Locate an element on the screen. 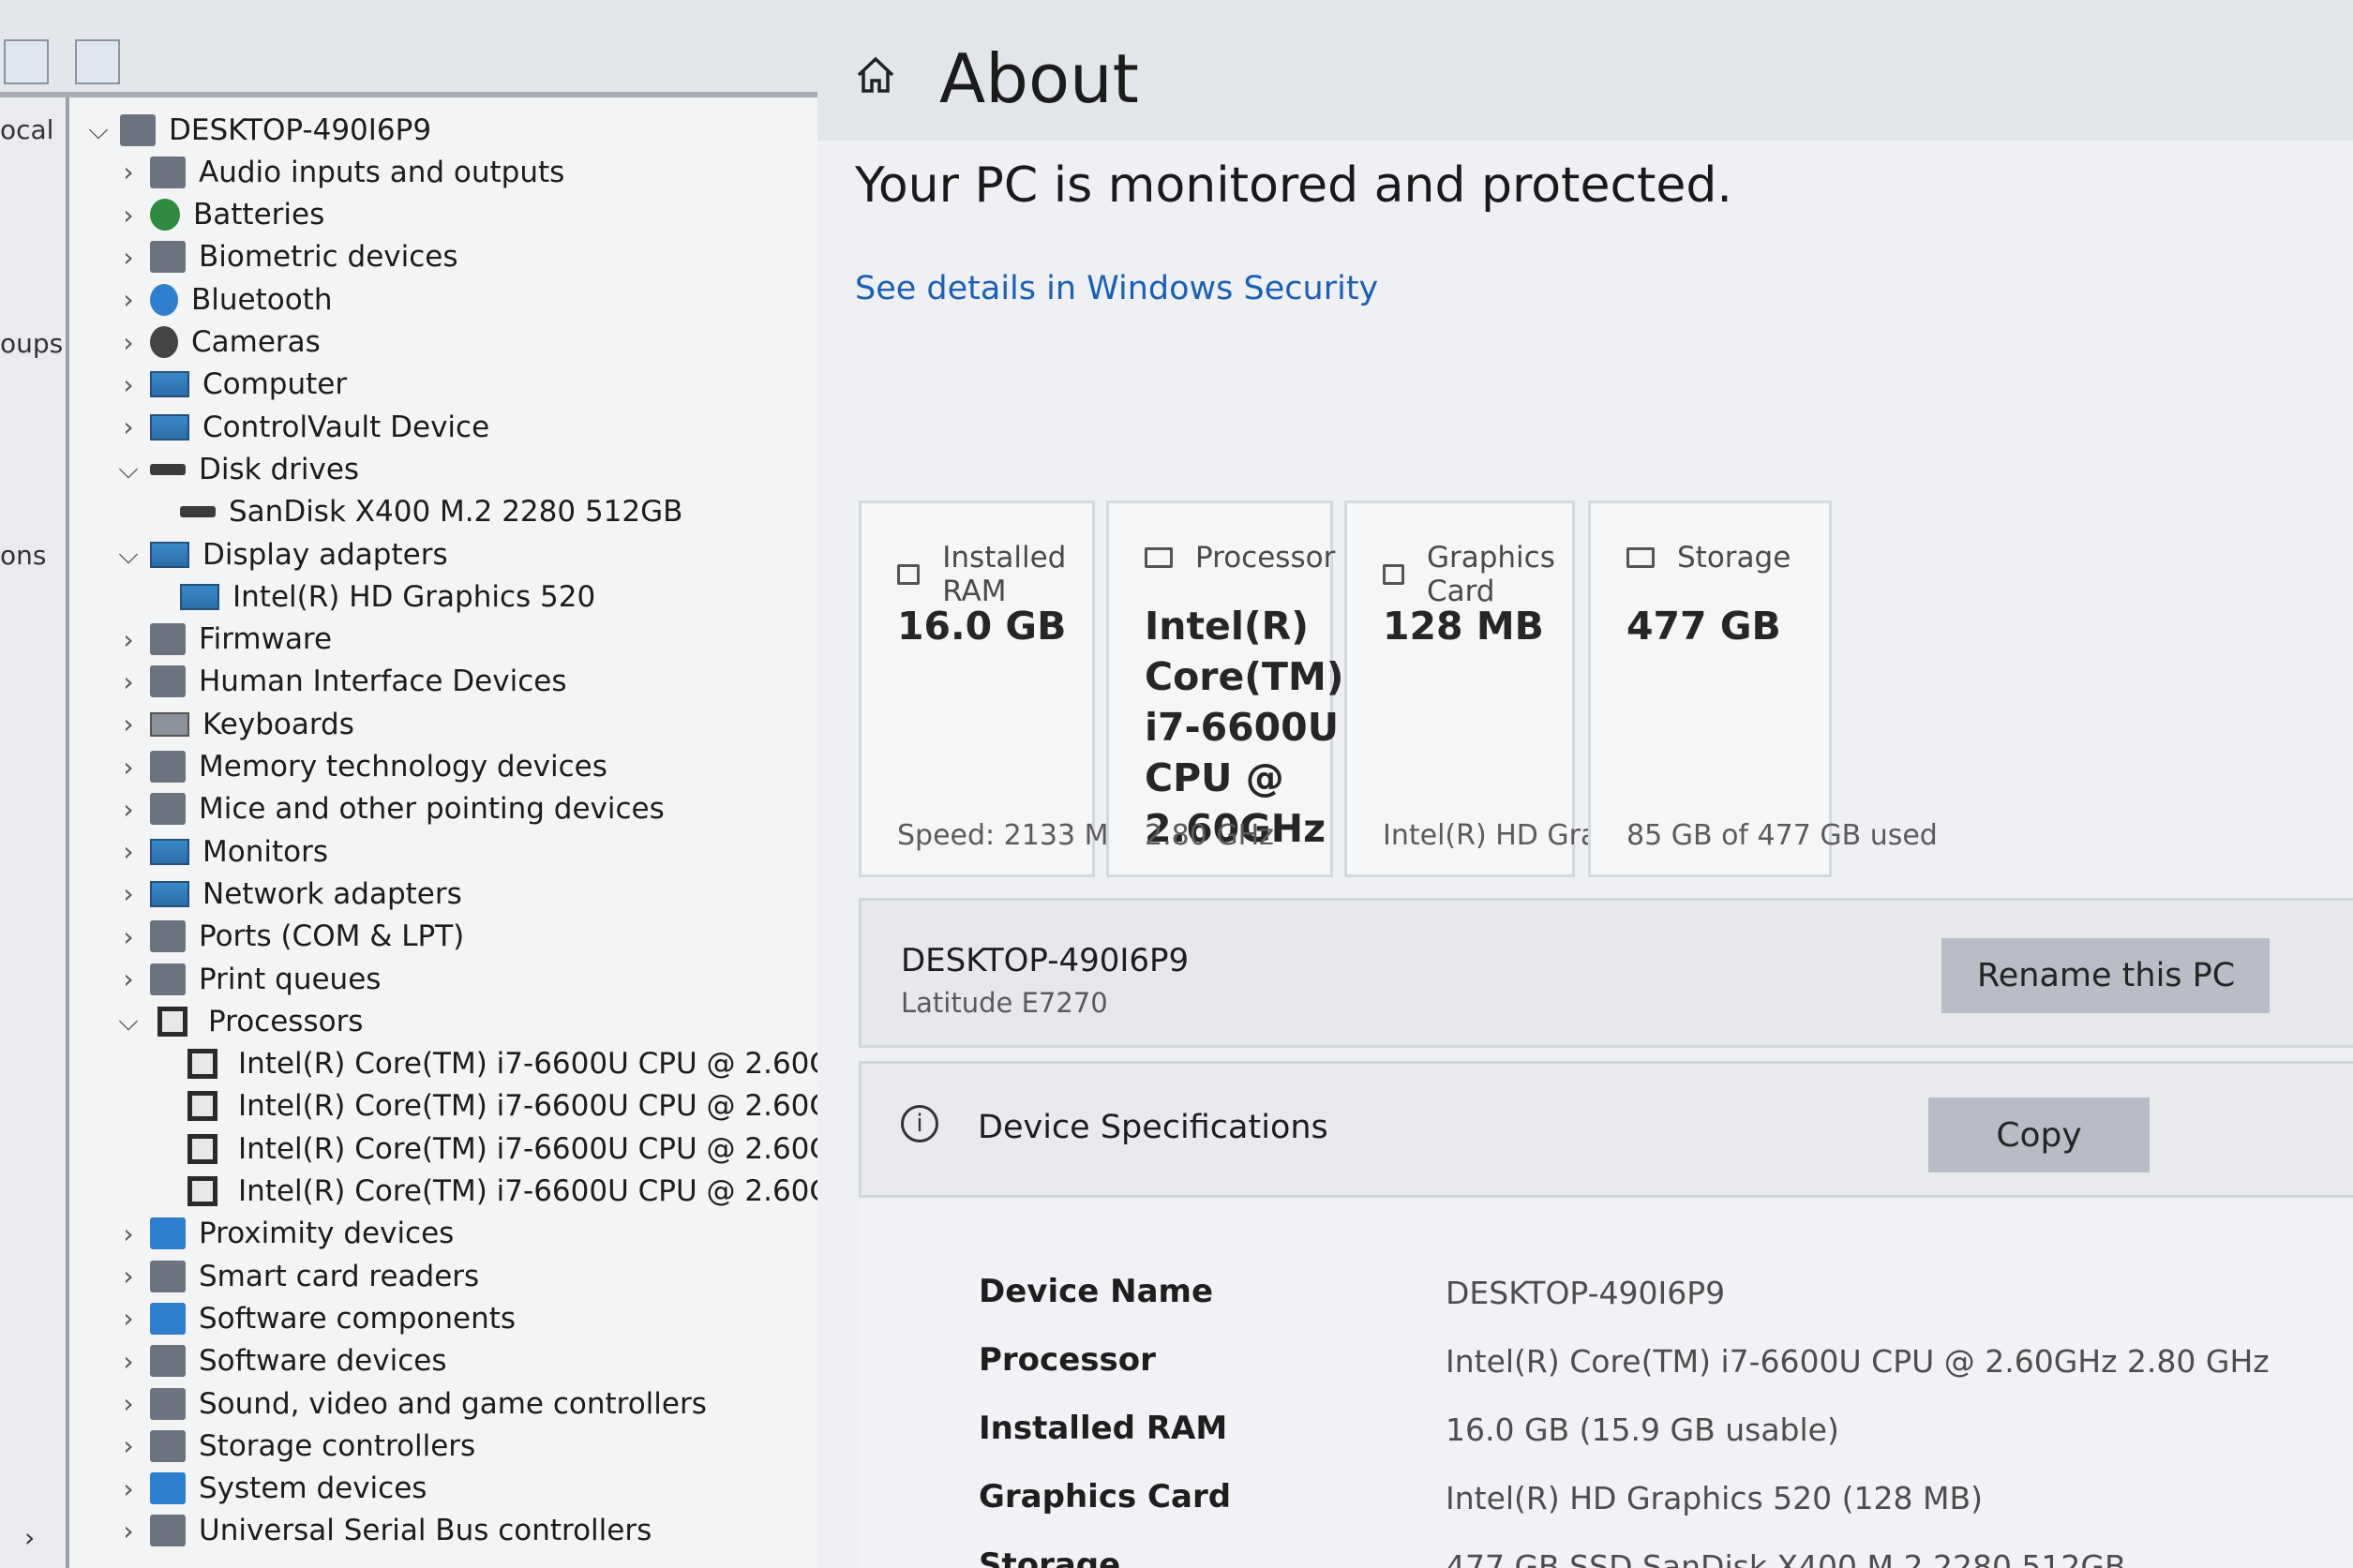 This screenshot has width=2353, height=1568. tree-item-label: Computer is located at coordinates (275, 385).